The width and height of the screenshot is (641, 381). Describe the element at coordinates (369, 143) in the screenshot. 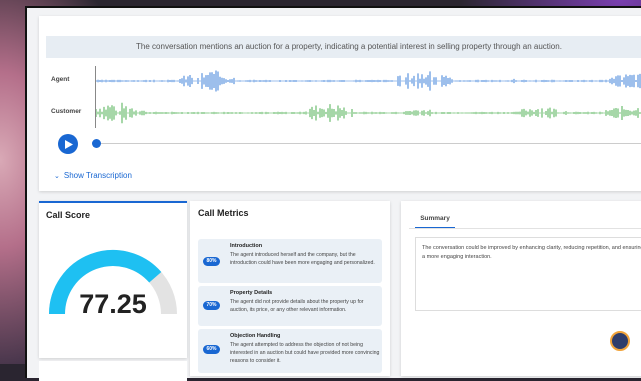

I see `seek-bar` at that location.